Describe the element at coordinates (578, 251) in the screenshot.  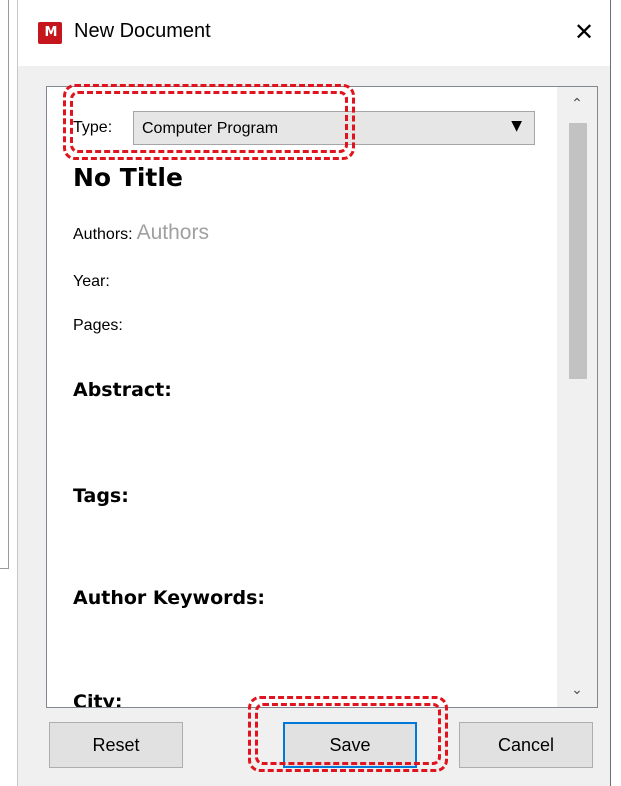
I see `scrollbar-thumb` at that location.